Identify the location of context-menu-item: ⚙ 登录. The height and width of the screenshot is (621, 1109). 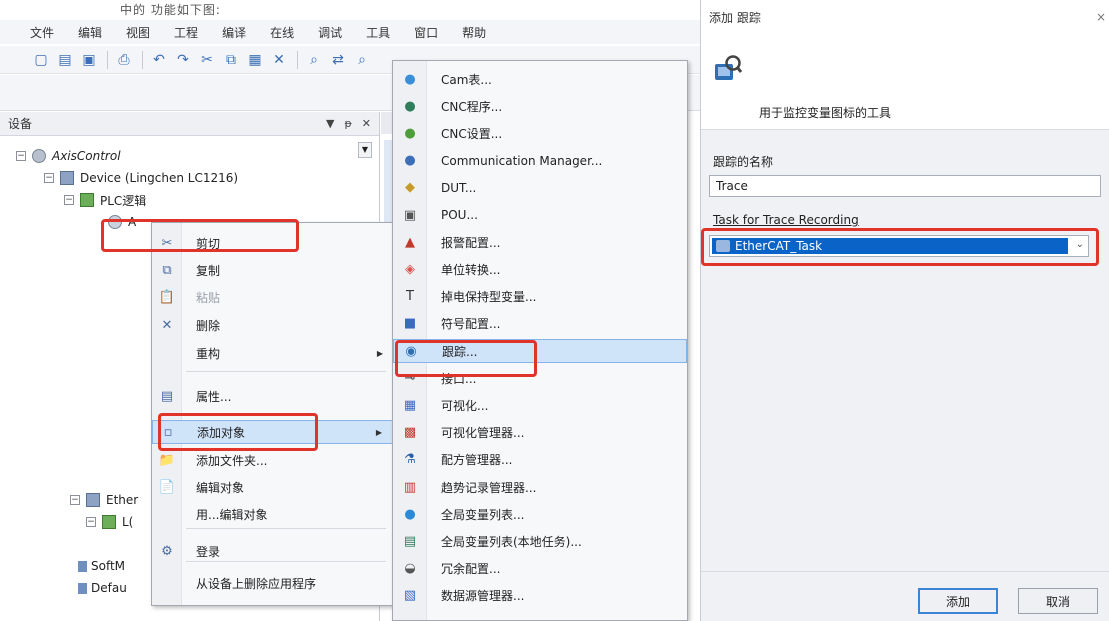
(272, 551).